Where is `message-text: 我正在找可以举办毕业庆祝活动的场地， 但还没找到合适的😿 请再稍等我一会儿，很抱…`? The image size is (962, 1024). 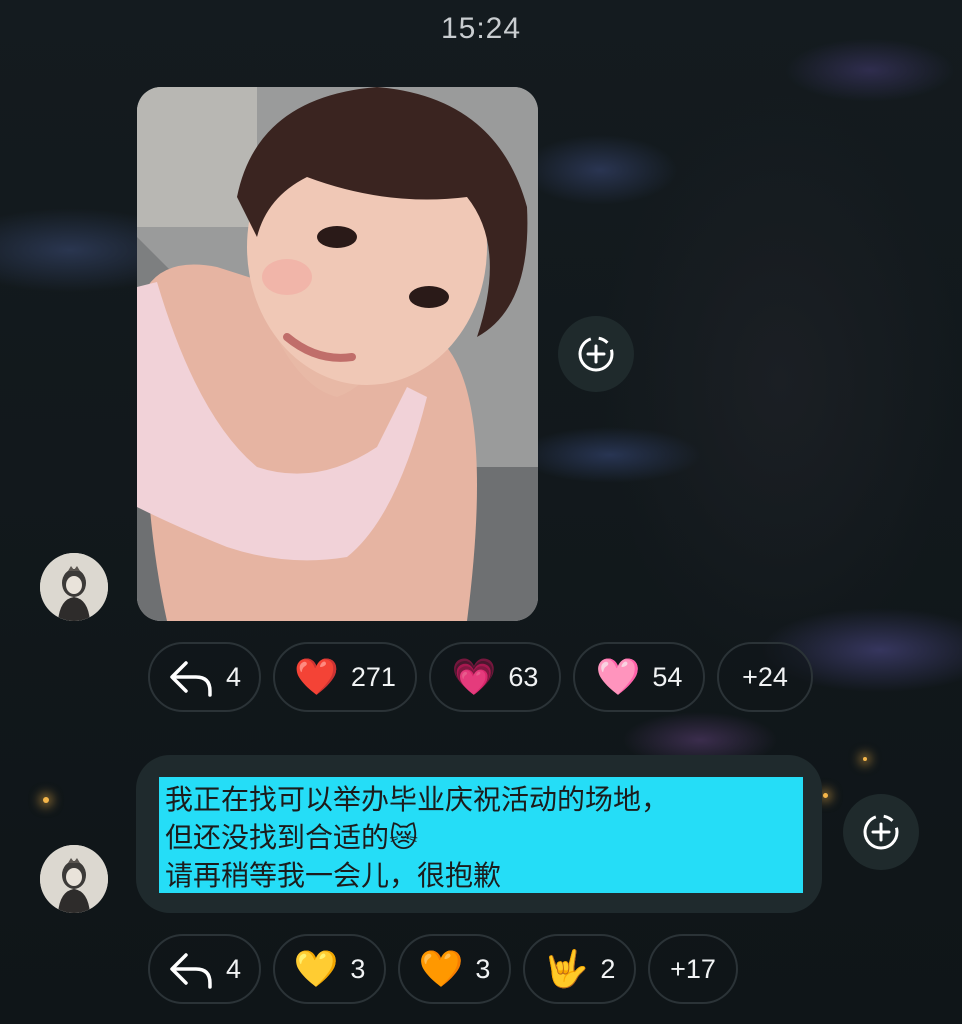 message-text: 我正在找可以举办毕业庆祝活动的场地， 但还没找到合适的😿 请再稍等我一会儿，很抱… is located at coordinates (481, 835).